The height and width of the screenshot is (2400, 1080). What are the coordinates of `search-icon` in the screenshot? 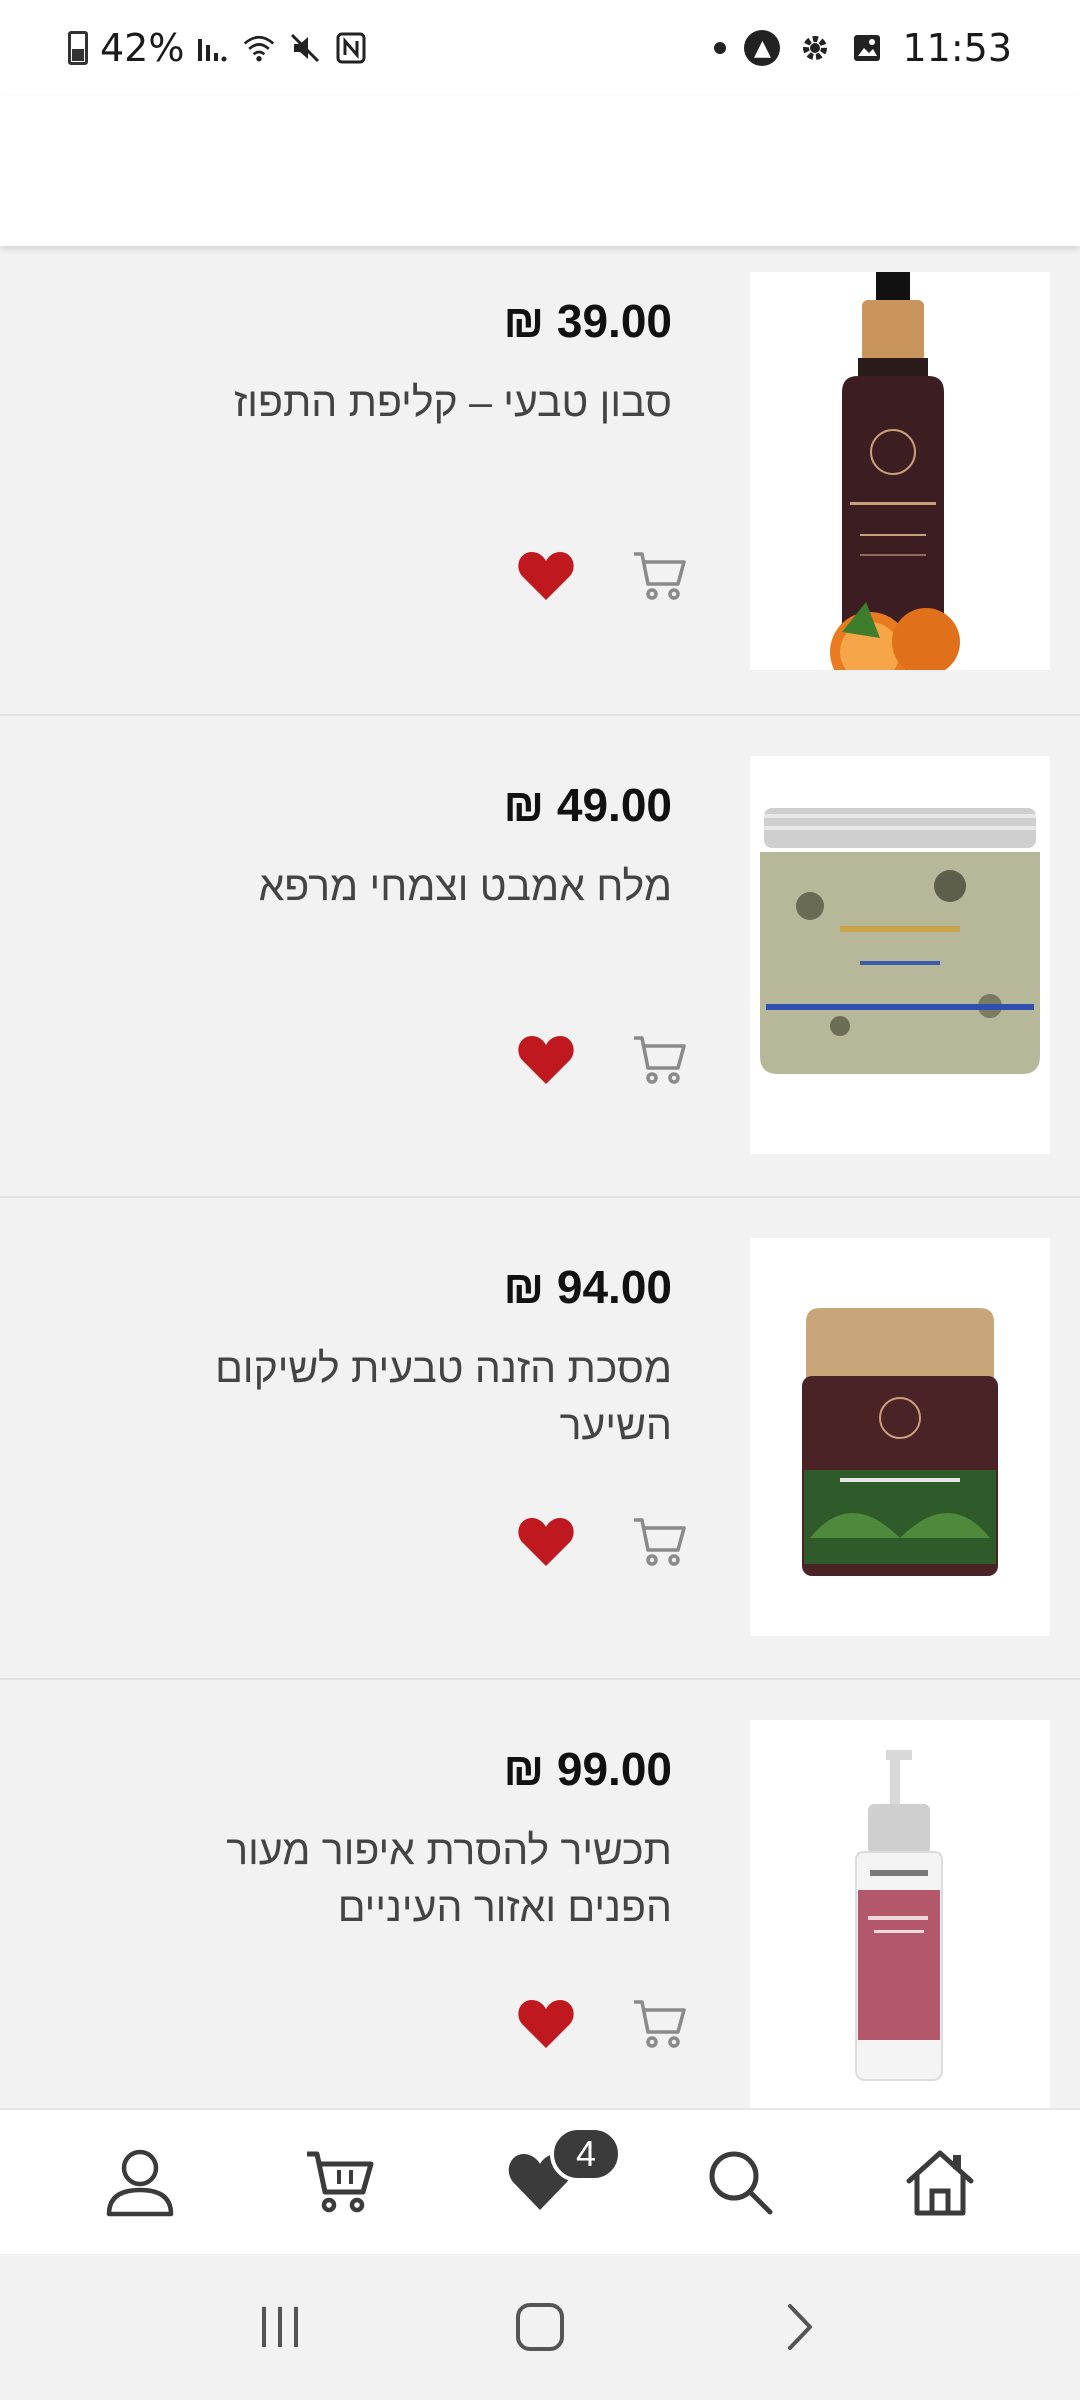 It's located at (741, 2183).